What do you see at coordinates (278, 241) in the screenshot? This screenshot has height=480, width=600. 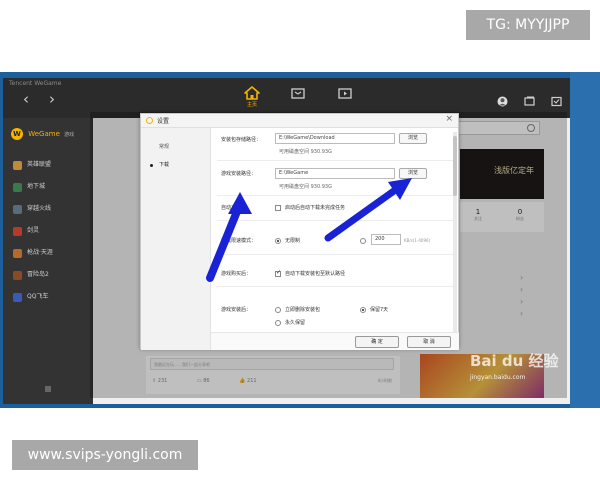 I see `unlimited-radio` at bounding box center [278, 241].